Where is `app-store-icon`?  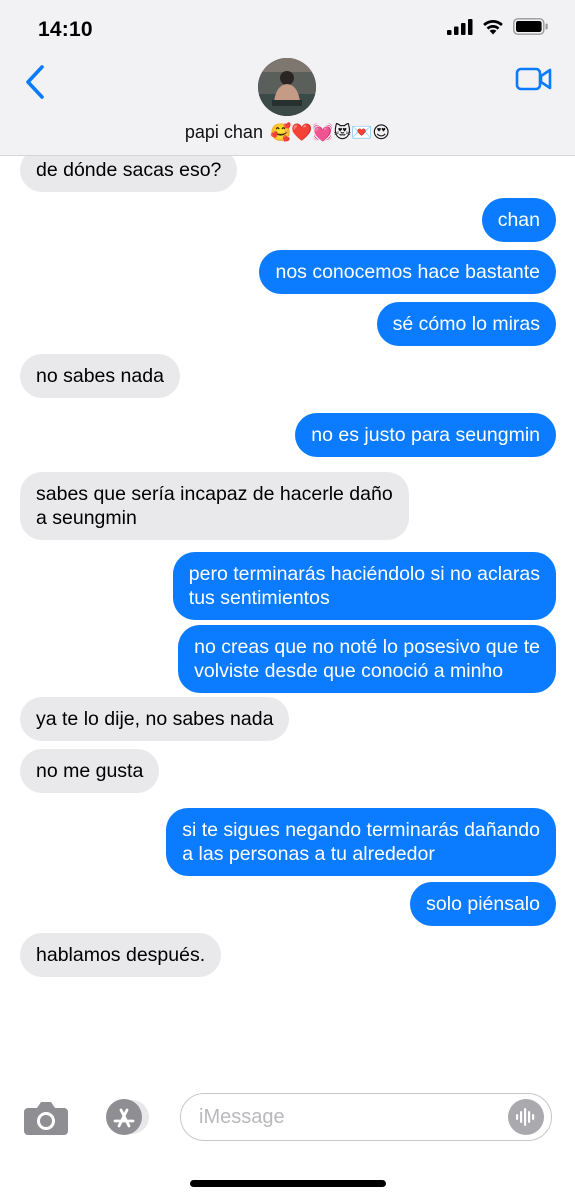 app-store-icon is located at coordinates (124, 1117).